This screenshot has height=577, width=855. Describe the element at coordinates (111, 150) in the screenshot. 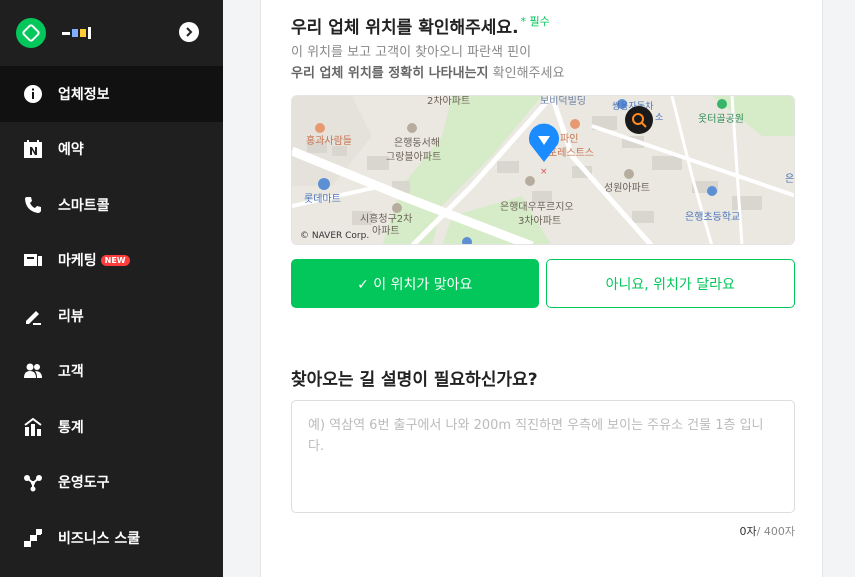

I see `sidebar-item-reservation: 예약` at that location.